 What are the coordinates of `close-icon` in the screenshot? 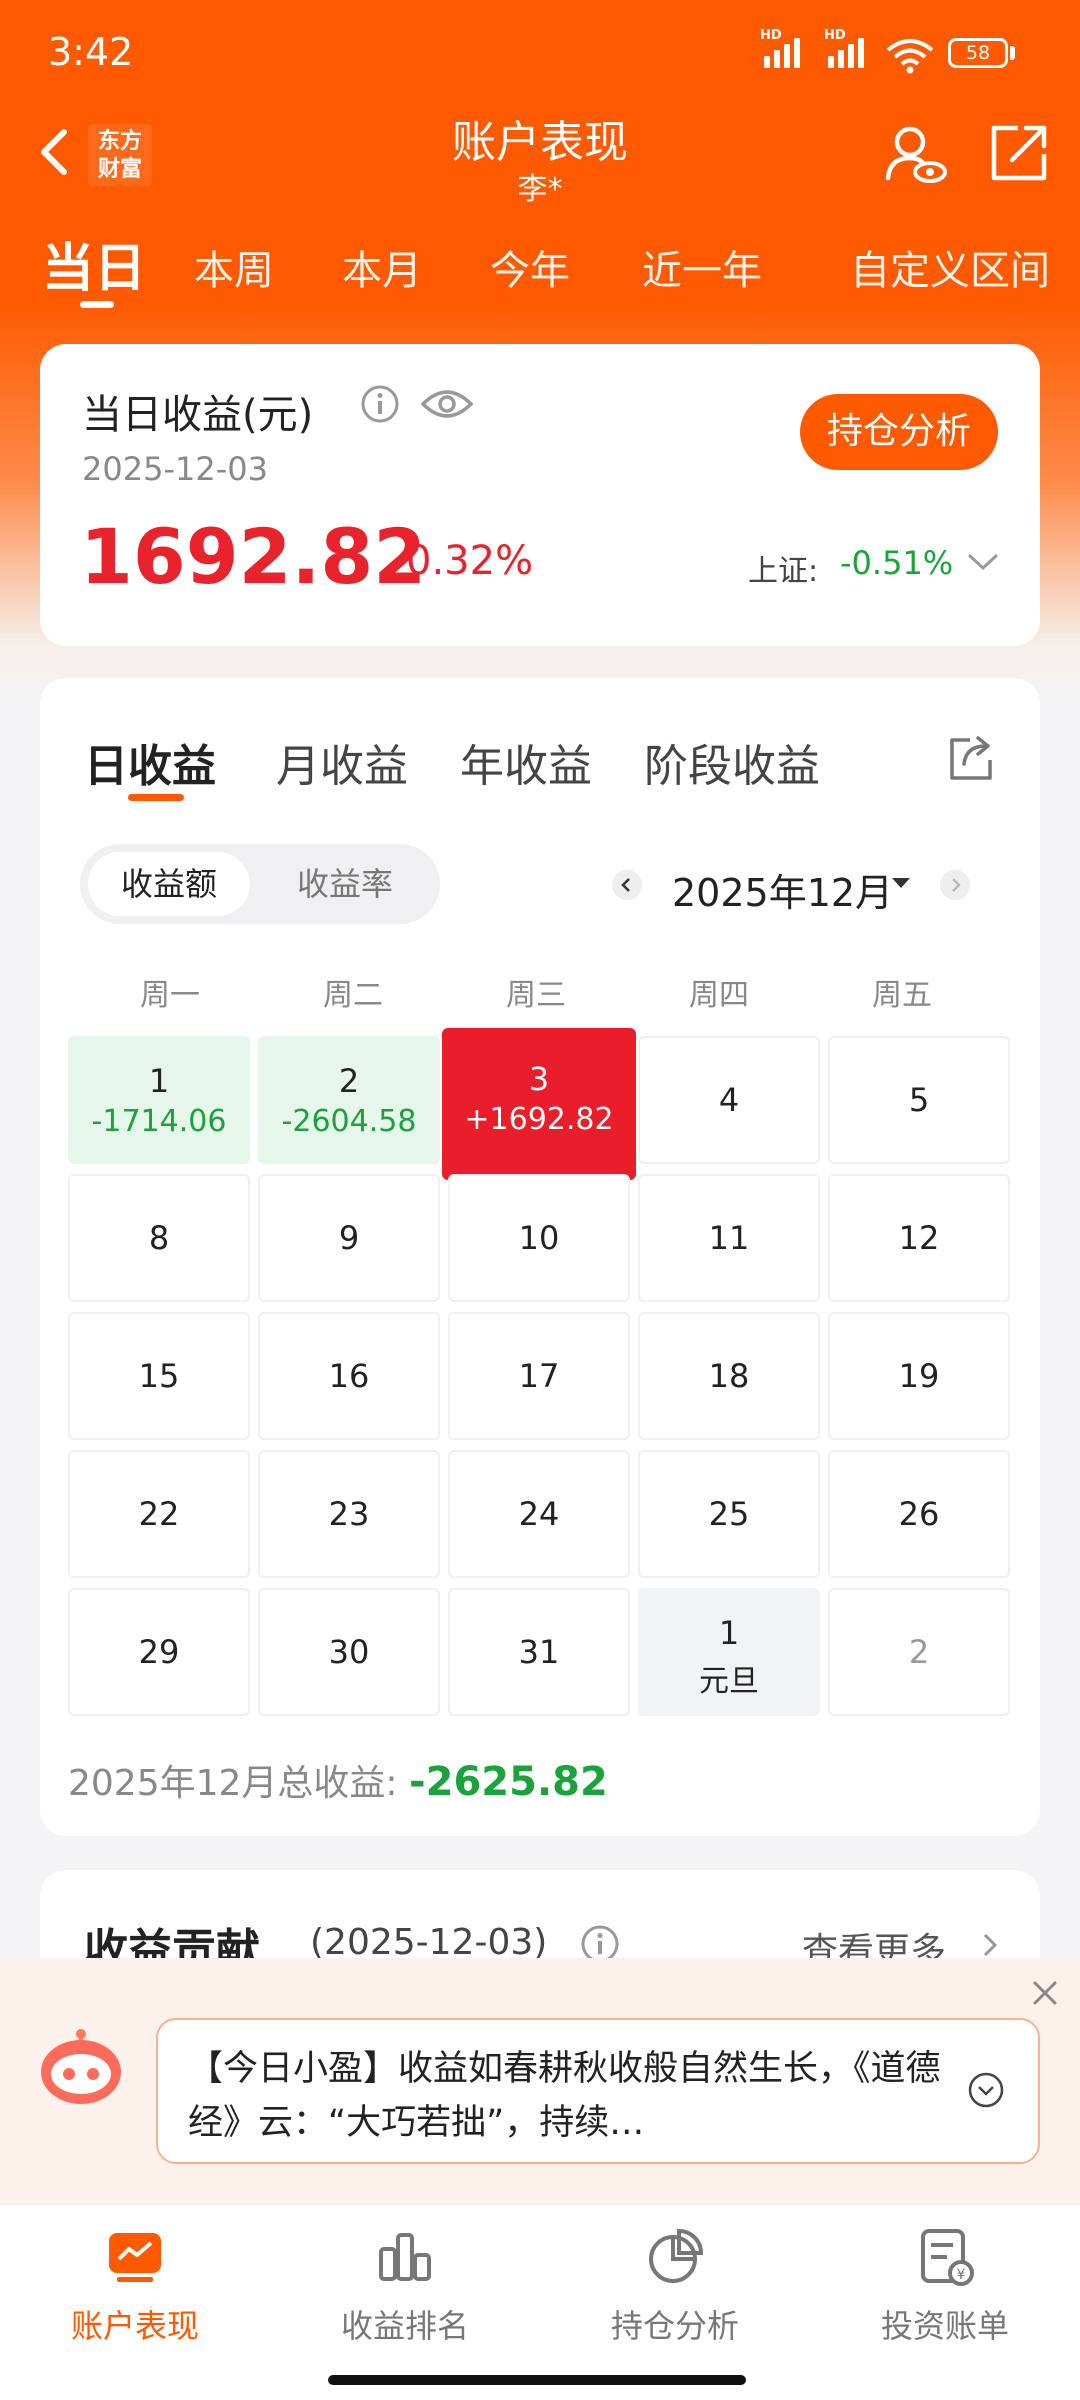 It's located at (1045, 1993).